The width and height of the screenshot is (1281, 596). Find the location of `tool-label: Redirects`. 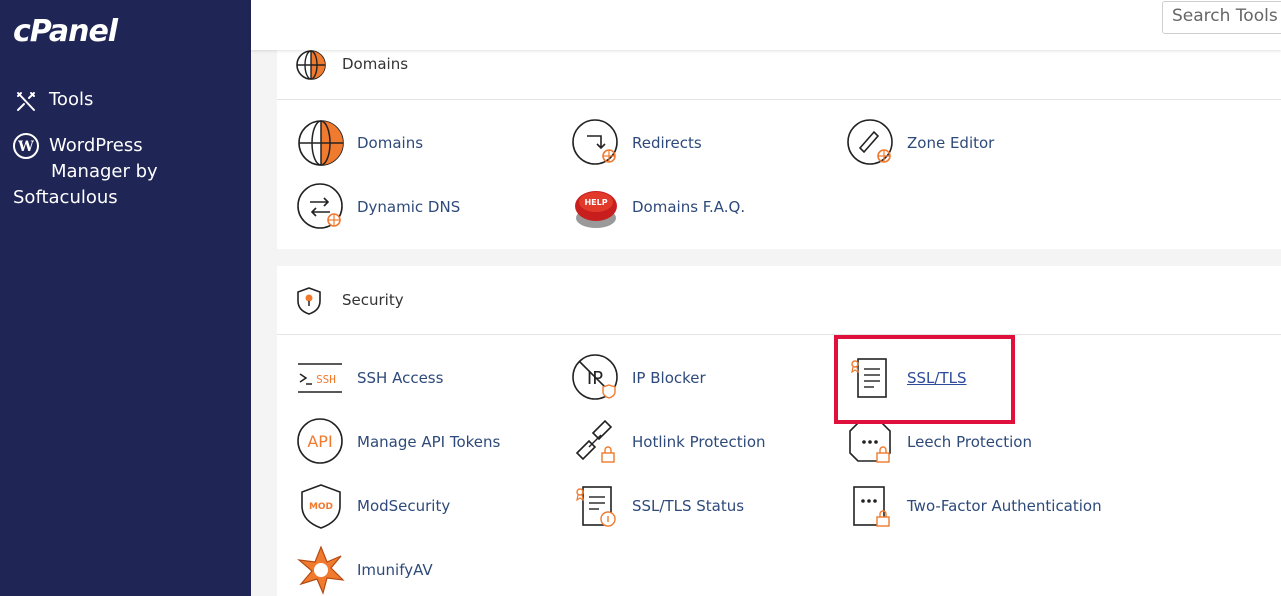

tool-label: Redirects is located at coordinates (667, 143).